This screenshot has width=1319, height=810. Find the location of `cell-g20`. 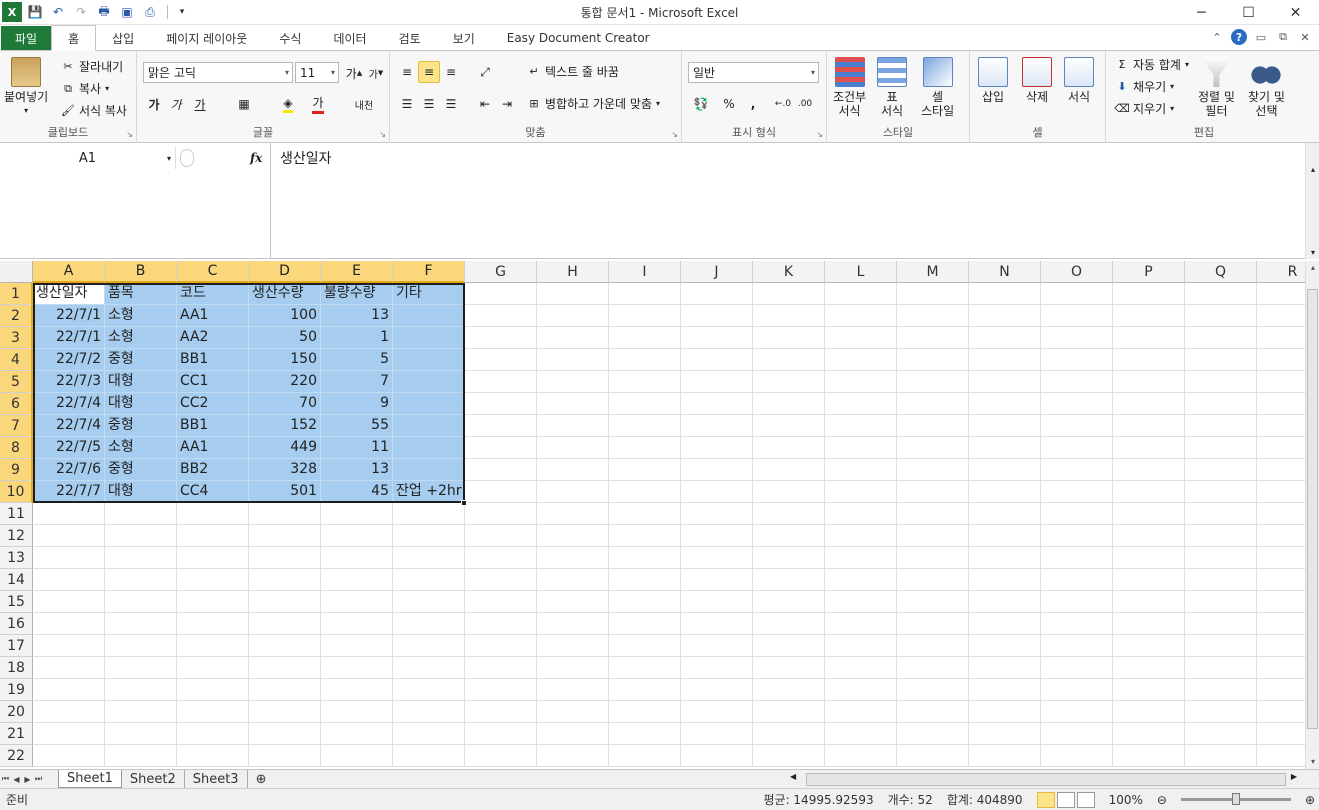

cell-g20 is located at coordinates (501, 712).